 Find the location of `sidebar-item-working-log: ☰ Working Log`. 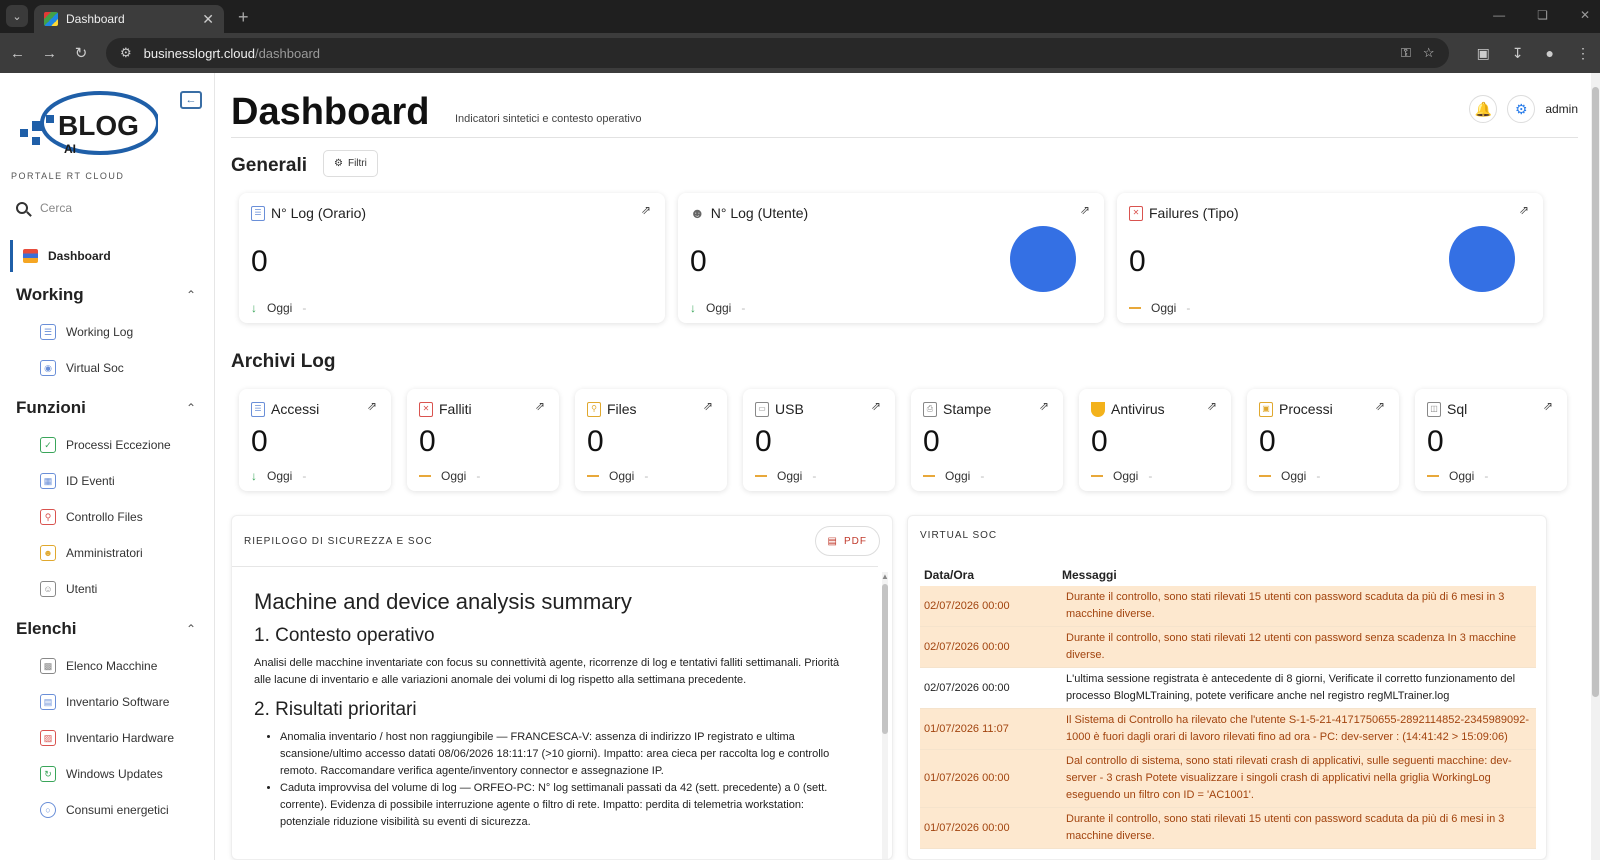

sidebar-item-working-log: ☰ Working Log is located at coordinates (86, 332).